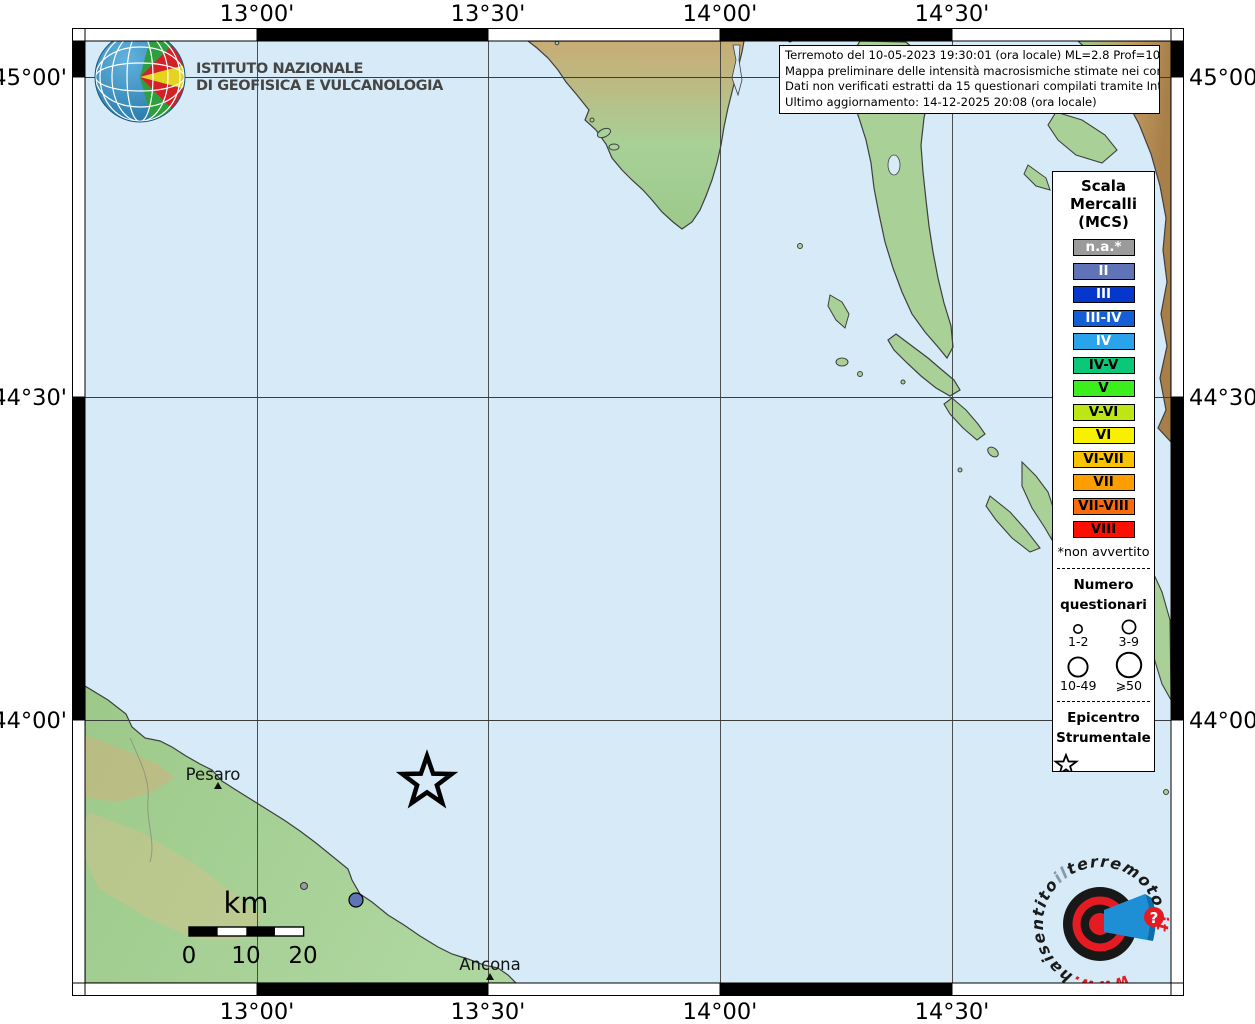 The image size is (1255, 1024). What do you see at coordinates (213, 774) in the screenshot?
I see `pesaro-label: Pesaro` at bounding box center [213, 774].